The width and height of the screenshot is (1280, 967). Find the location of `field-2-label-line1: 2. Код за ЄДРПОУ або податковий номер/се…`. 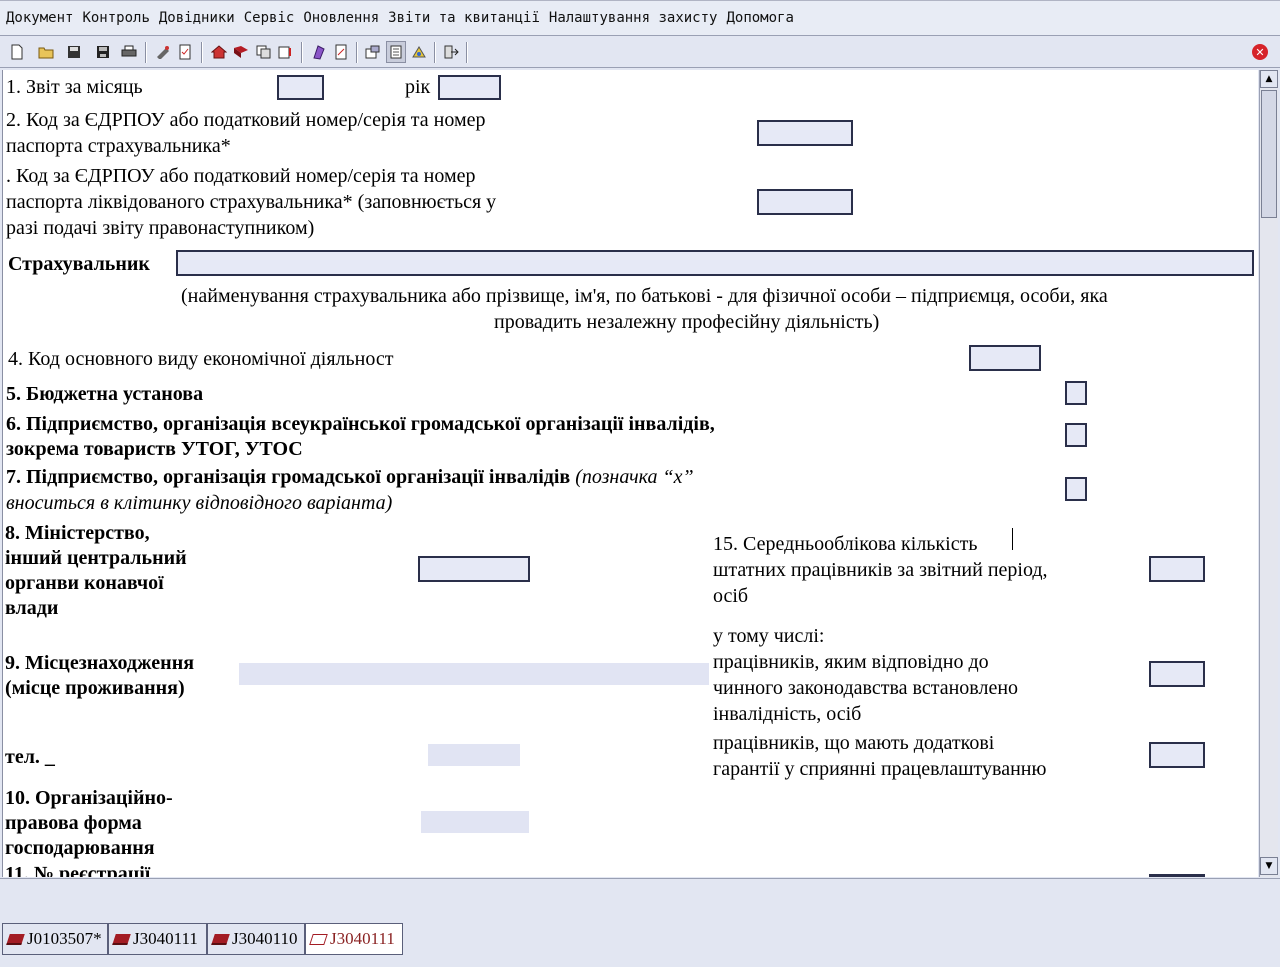

field-2-label-line1: 2. Код за ЄДРПОУ або податковий номер/се… is located at coordinates (246, 120).